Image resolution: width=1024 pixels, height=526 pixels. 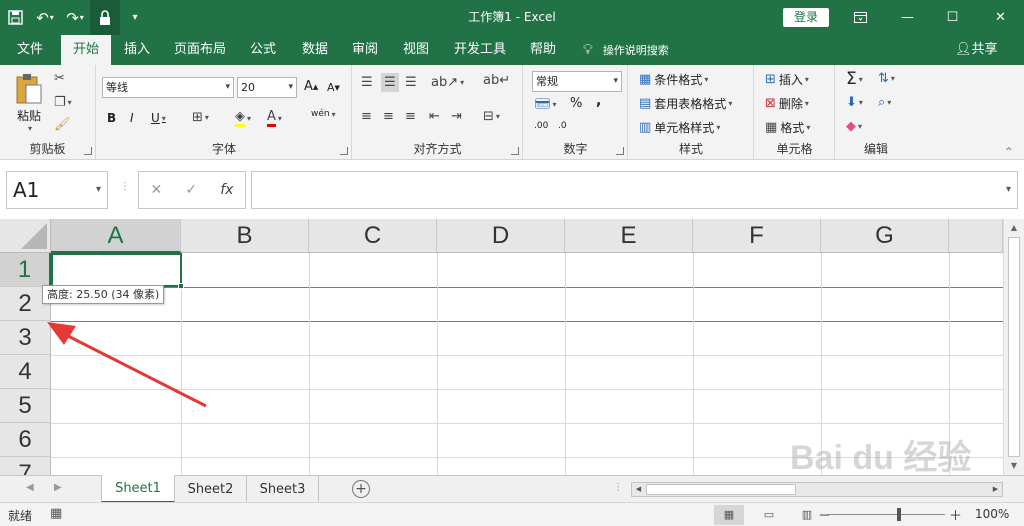 I want to click on undo-icon: ↶ ▾, so click(x=45, y=17).